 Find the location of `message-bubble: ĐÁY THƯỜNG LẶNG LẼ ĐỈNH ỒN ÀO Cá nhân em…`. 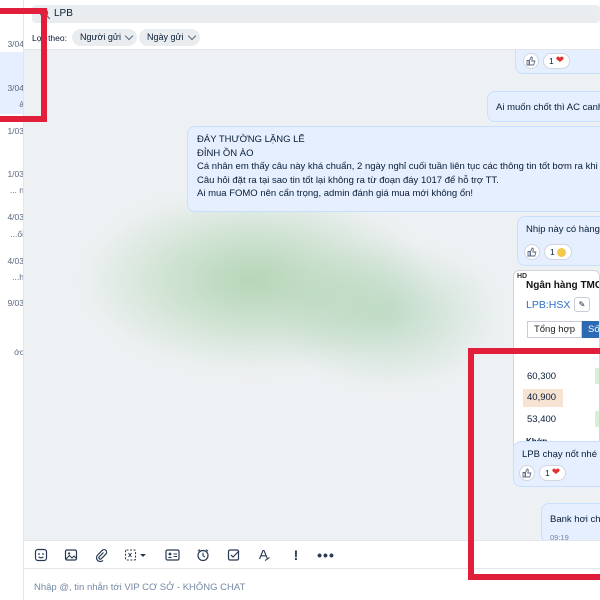

message-bubble: ĐÁY THƯỜNG LẶNG LẼ ĐỈNH ỒN ÀO Cá nhân em… is located at coordinates (393, 169).